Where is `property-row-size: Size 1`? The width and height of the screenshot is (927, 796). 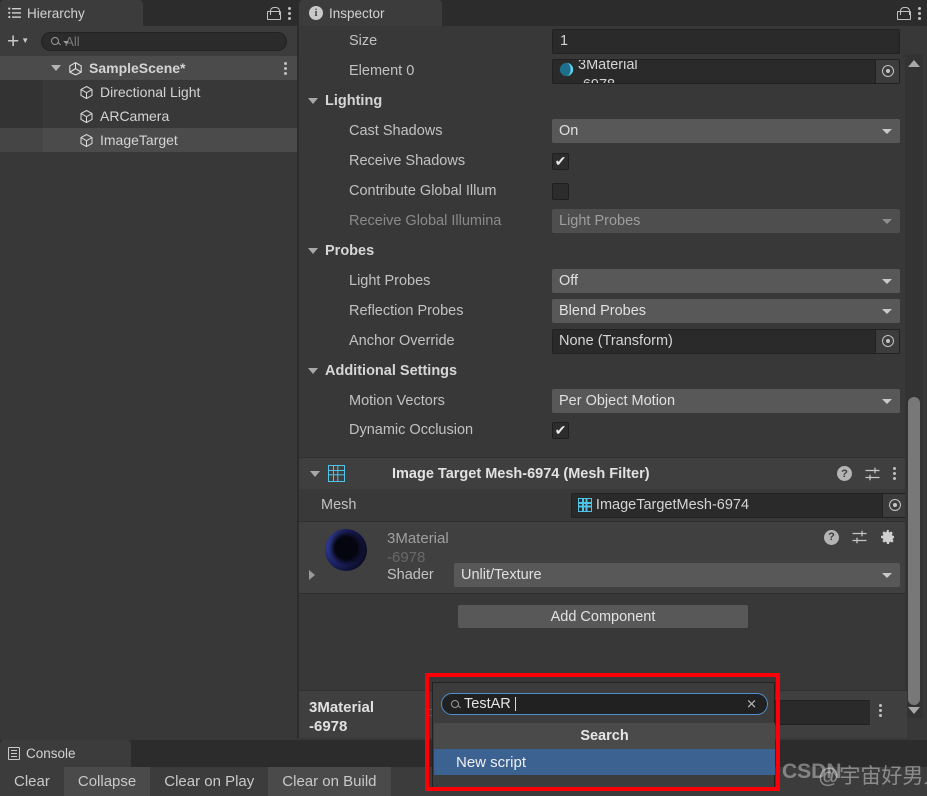
property-row-size: Size 1 is located at coordinates (603, 41).